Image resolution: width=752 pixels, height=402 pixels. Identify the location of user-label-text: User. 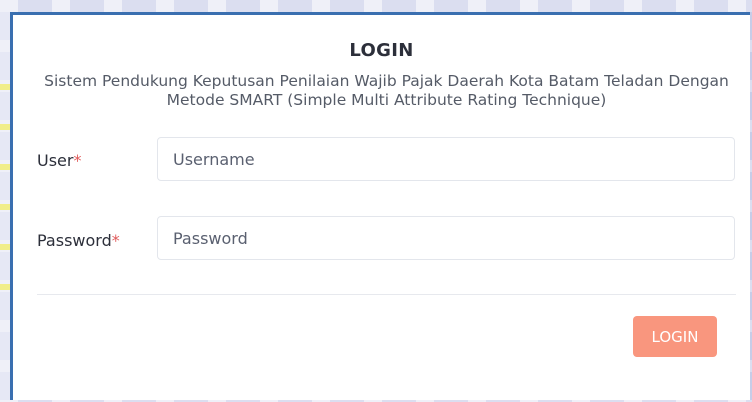
(55, 160).